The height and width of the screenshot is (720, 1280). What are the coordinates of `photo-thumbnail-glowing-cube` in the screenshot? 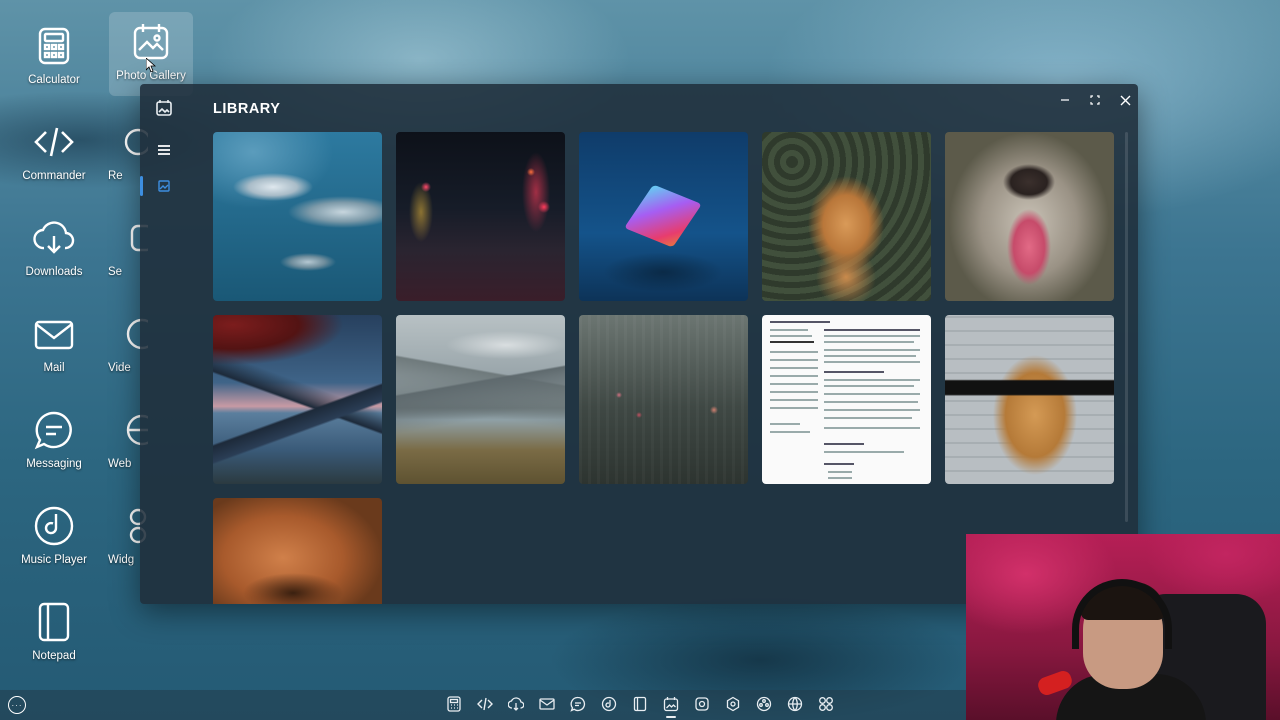 It's located at (663, 216).